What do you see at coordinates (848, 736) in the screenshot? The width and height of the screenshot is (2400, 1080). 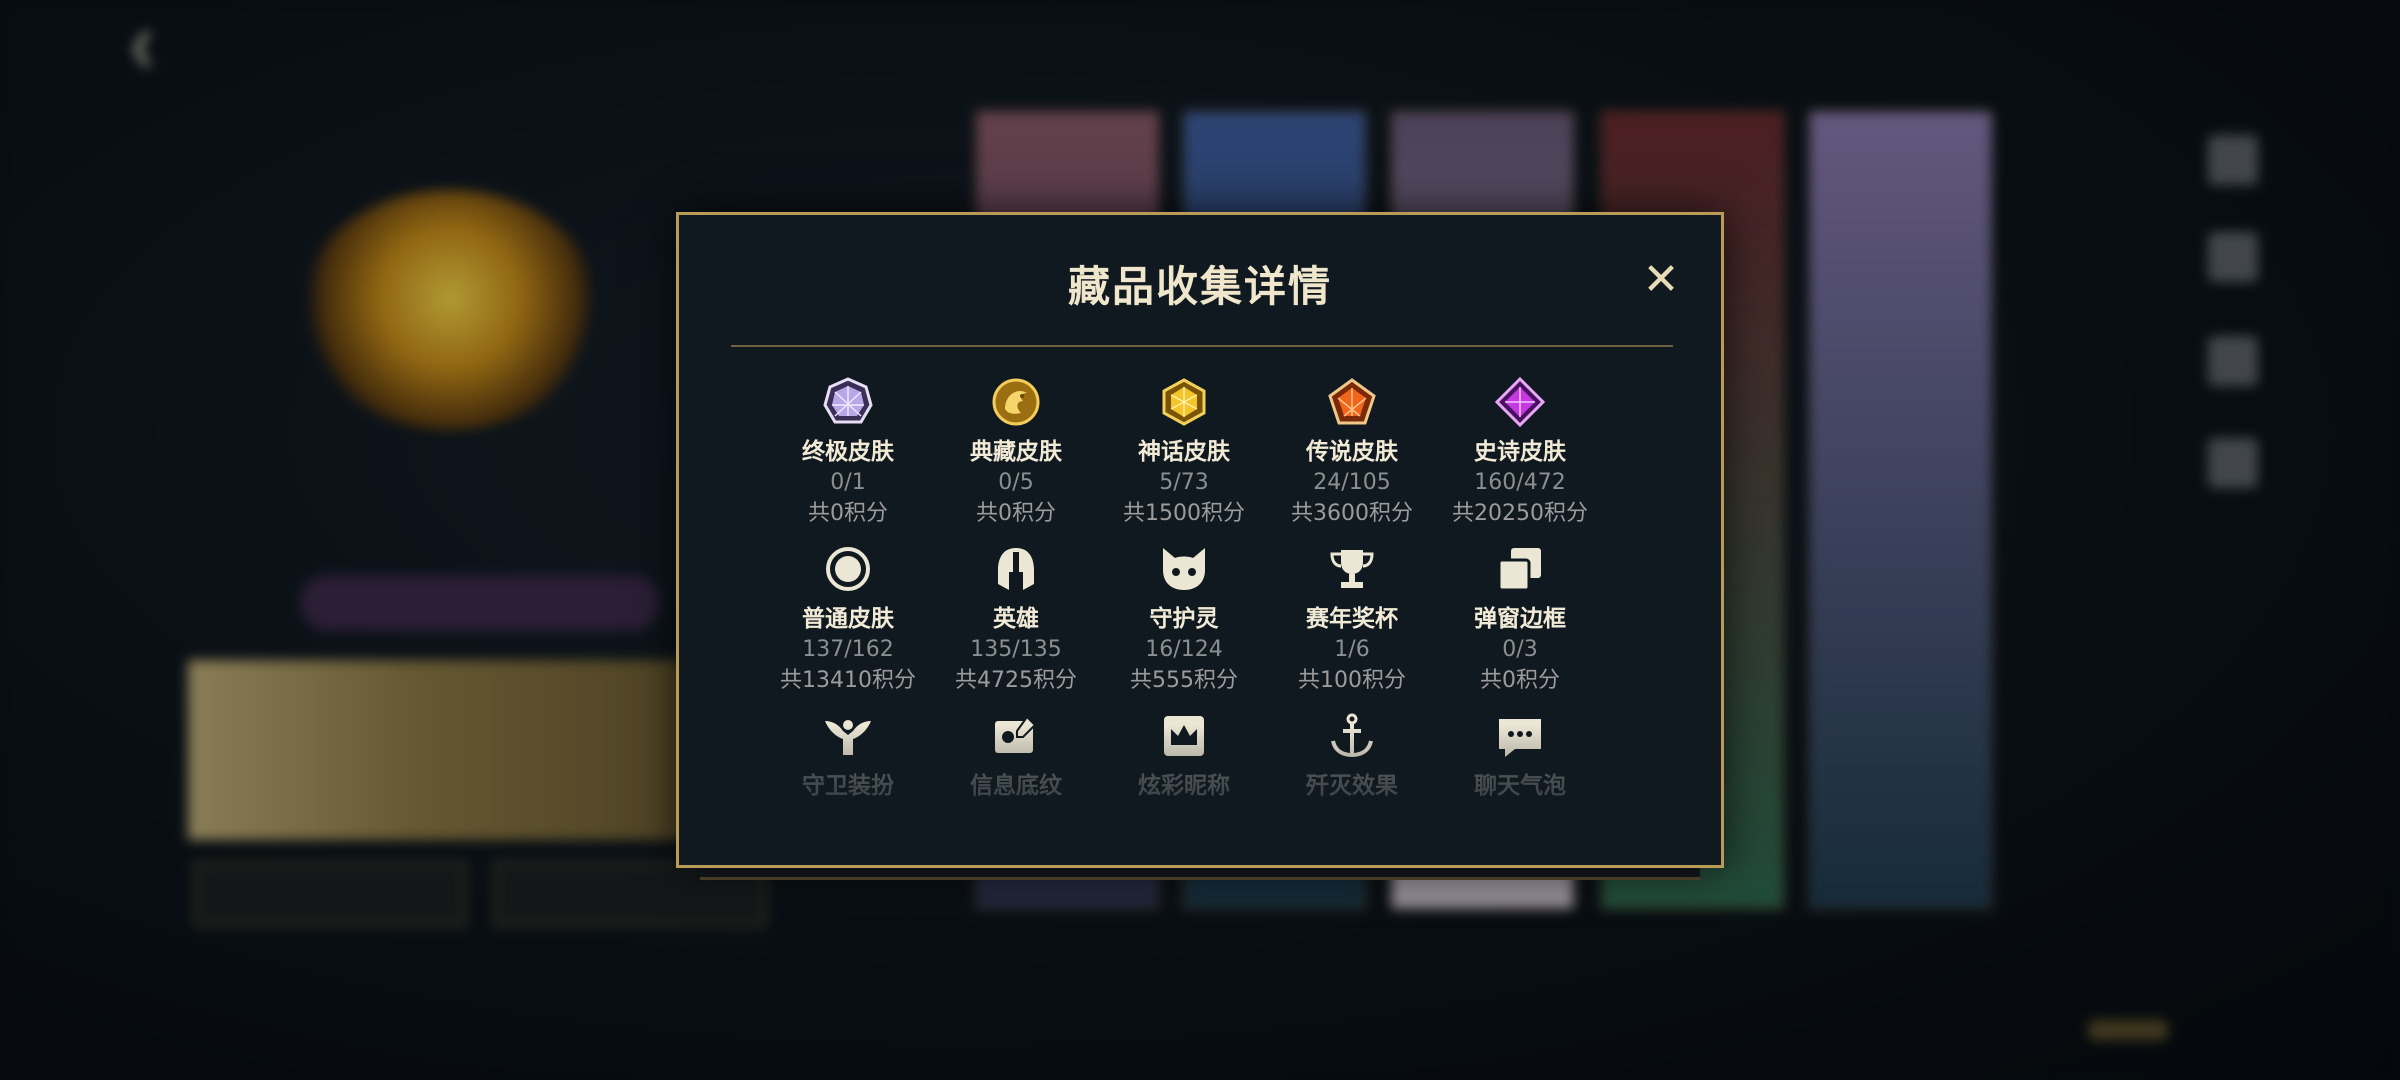 I see `ward-icon` at bounding box center [848, 736].